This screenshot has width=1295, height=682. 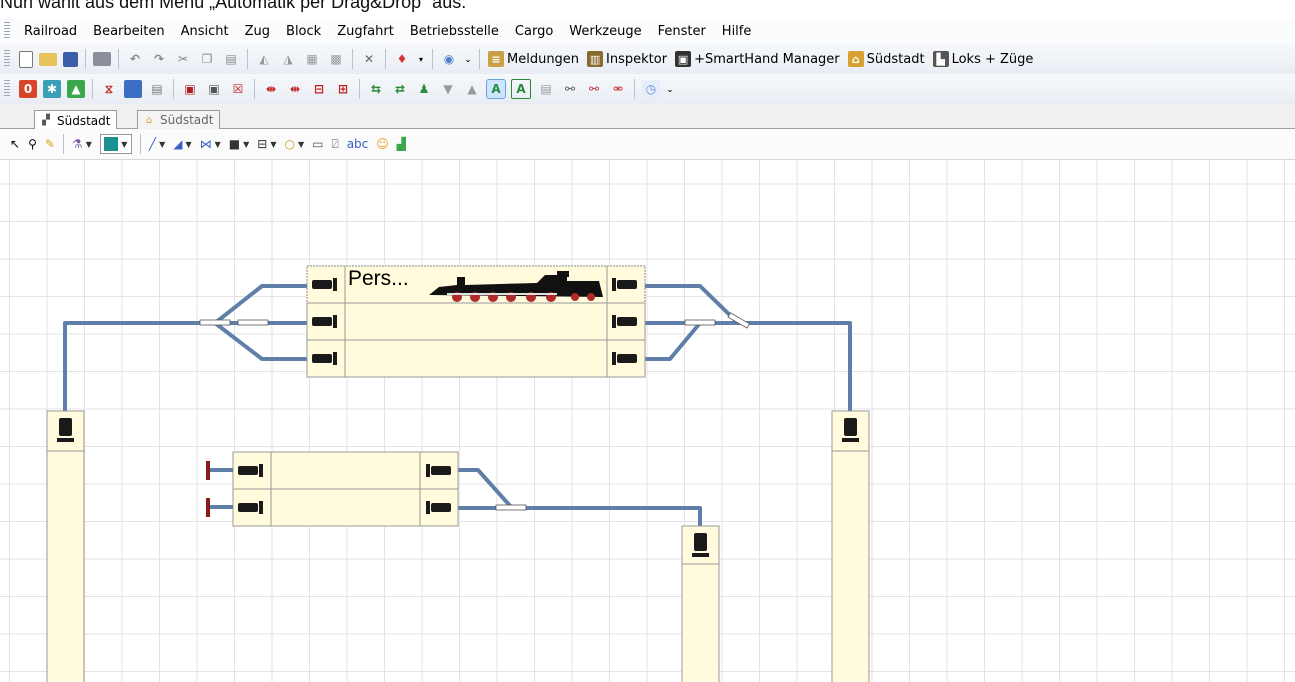 What do you see at coordinates (369, 59) in the screenshot?
I see `tools-icon: ✕` at bounding box center [369, 59].